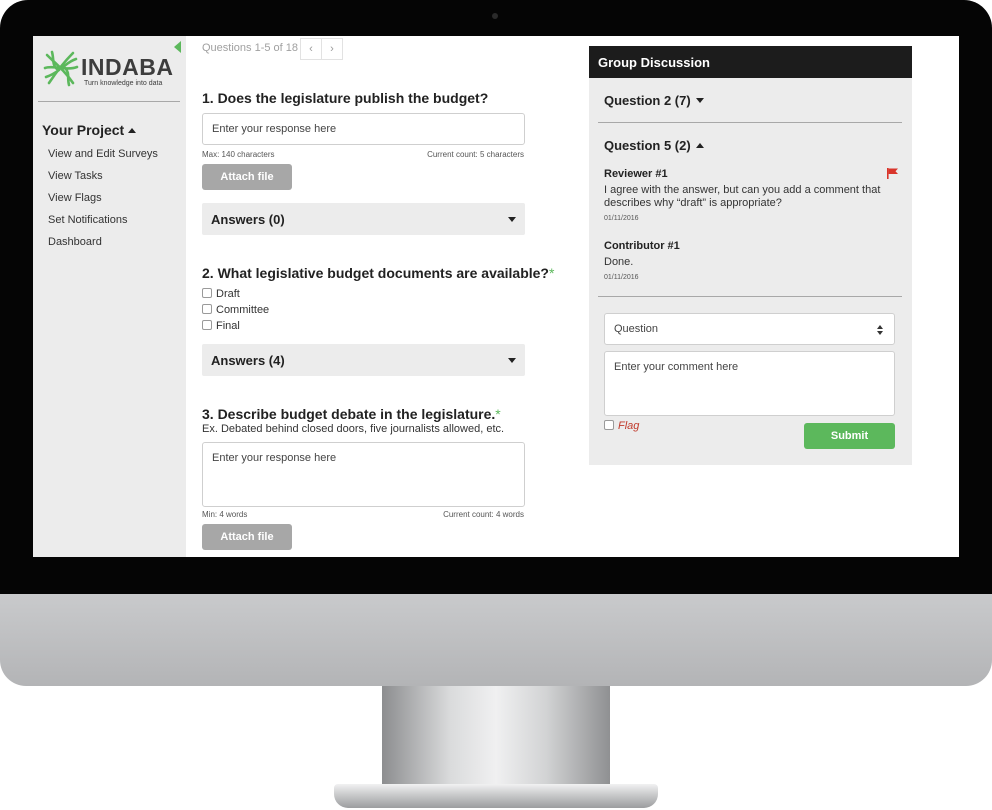  Describe the element at coordinates (363, 129) in the screenshot. I see `question-1-response-input: Enter your response here` at that location.